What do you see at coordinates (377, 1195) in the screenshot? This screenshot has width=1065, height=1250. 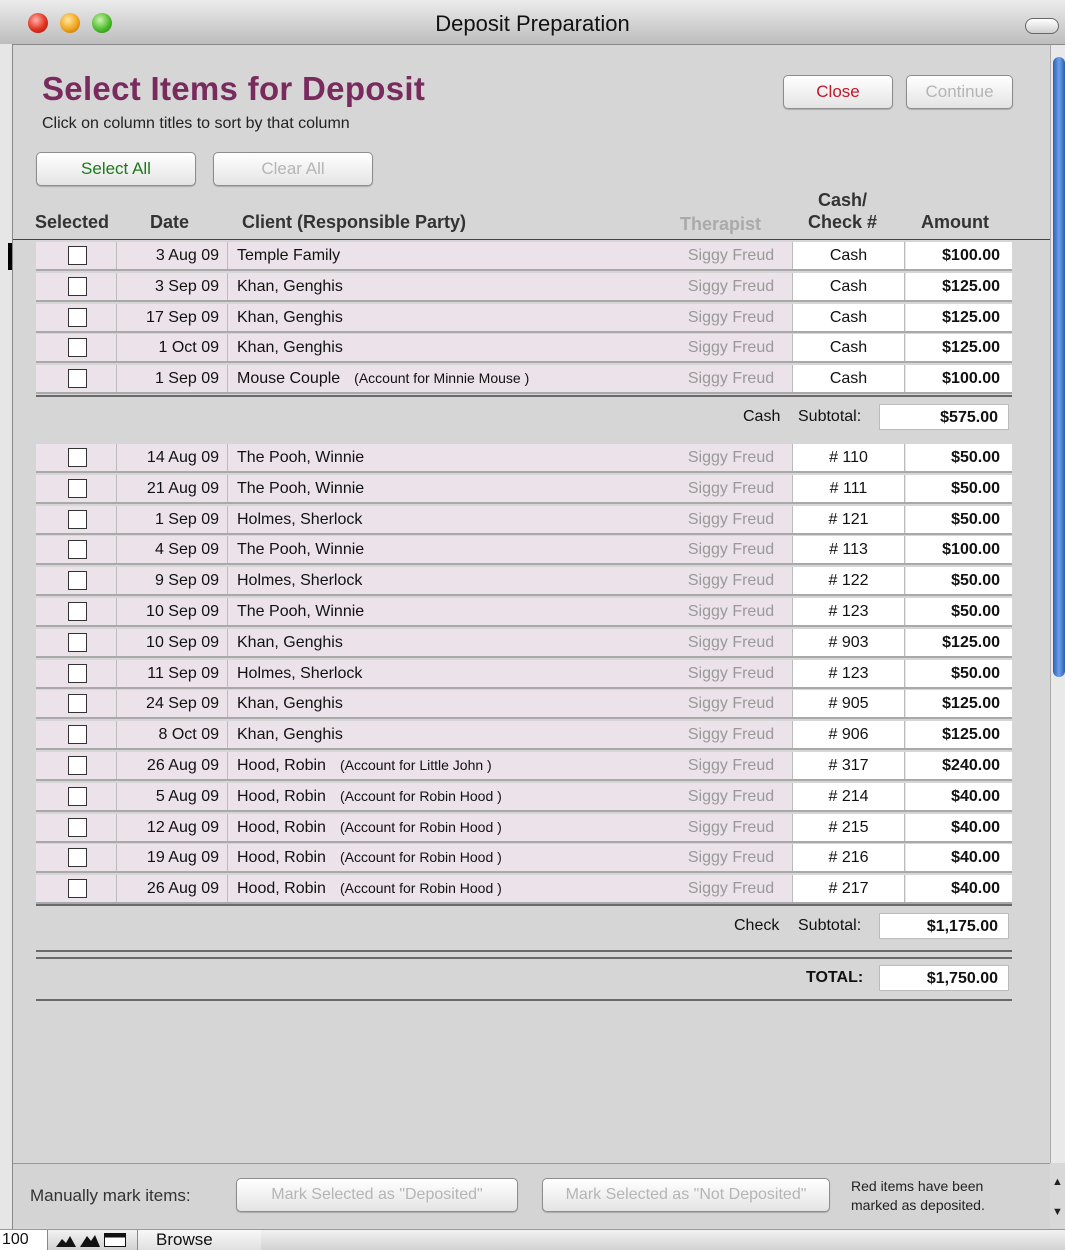 I see `mark-deposited-button: Mark Selected as "Deposited"` at bounding box center [377, 1195].